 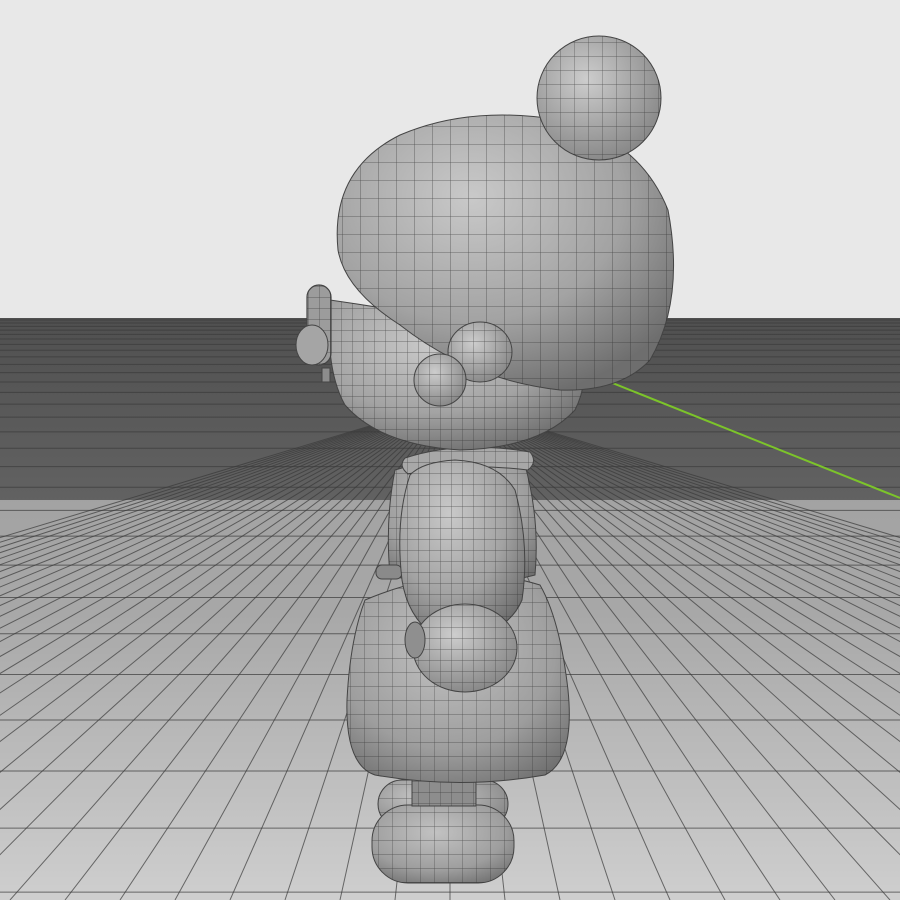 What do you see at coordinates (440, 380) in the screenshot?
I see `cheek` at bounding box center [440, 380].